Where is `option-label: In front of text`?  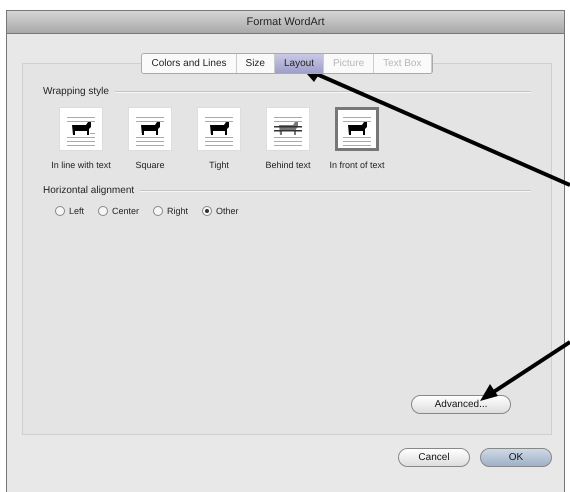
option-label: In front of text is located at coordinates (357, 165).